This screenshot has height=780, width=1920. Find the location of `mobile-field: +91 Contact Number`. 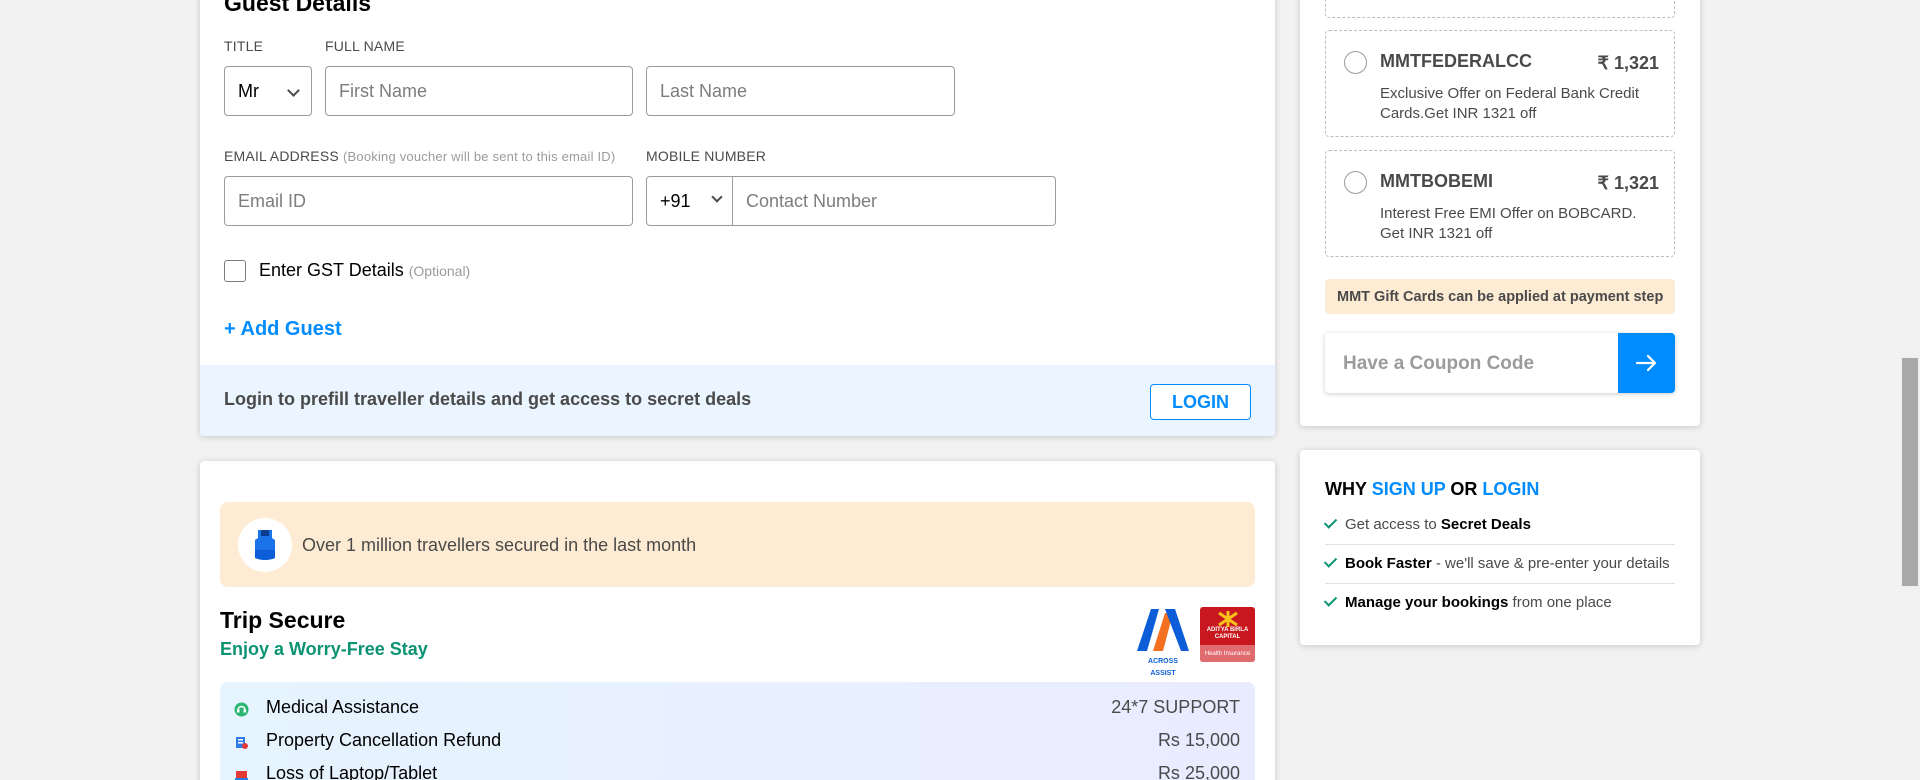

mobile-field: +91 Contact Number is located at coordinates (851, 201).